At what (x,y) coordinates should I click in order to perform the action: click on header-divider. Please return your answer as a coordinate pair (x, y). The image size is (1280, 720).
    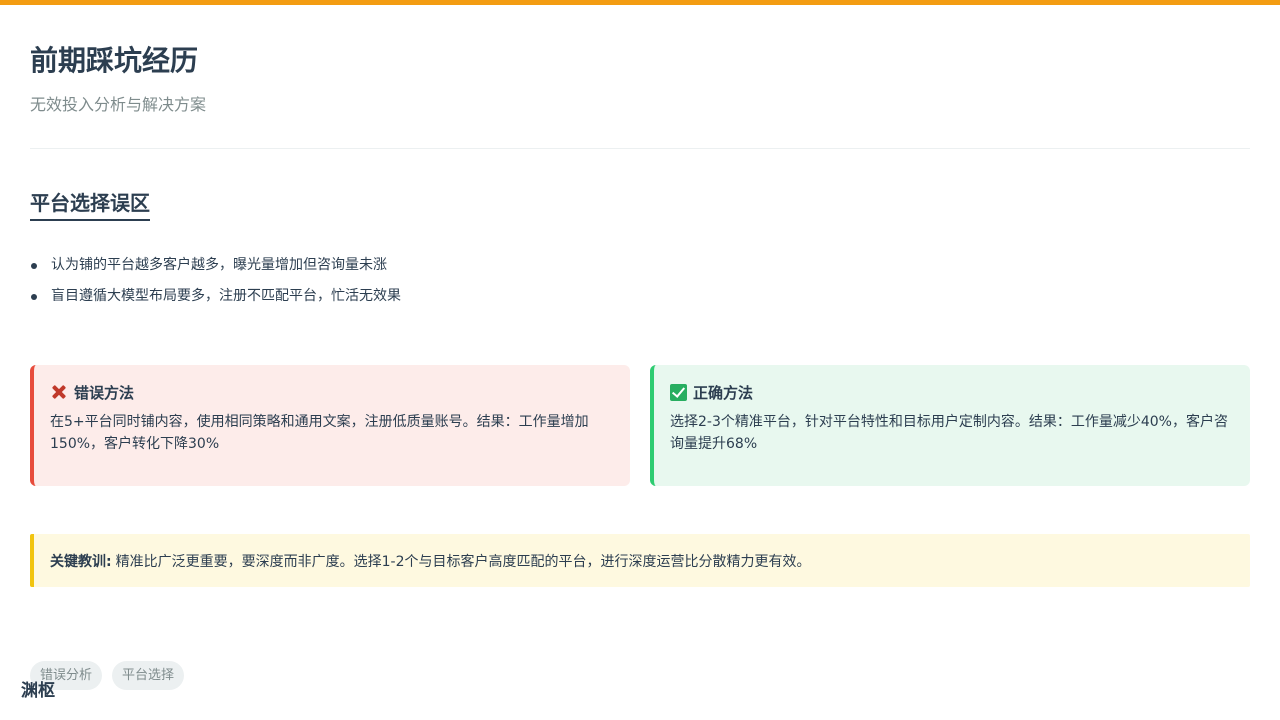
    Looking at the image, I should click on (640, 148).